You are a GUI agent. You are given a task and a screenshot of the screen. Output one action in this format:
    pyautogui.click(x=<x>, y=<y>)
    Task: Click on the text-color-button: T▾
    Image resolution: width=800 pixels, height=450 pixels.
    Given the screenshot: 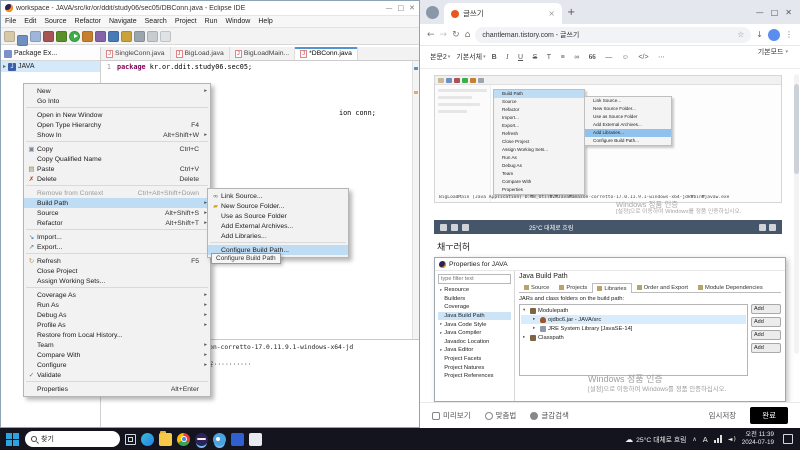 What is the action you would take?
    pyautogui.click(x=551, y=57)
    